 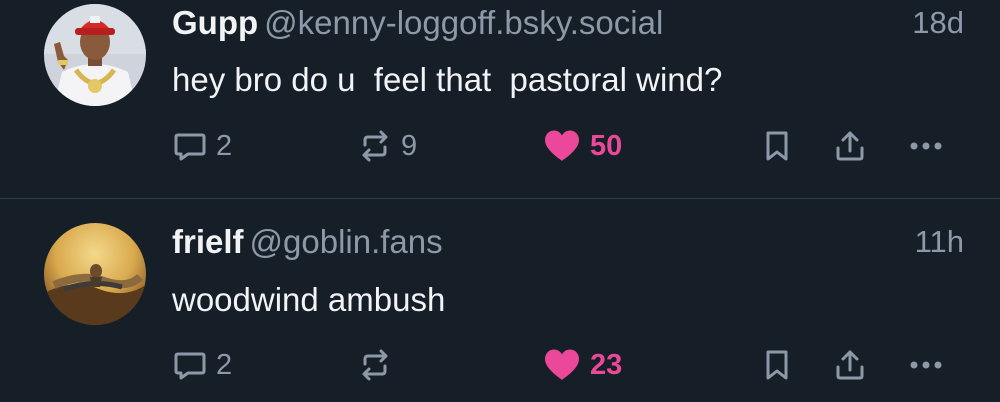 I want to click on author-handle: @goblin.fans, so click(x=346, y=241).